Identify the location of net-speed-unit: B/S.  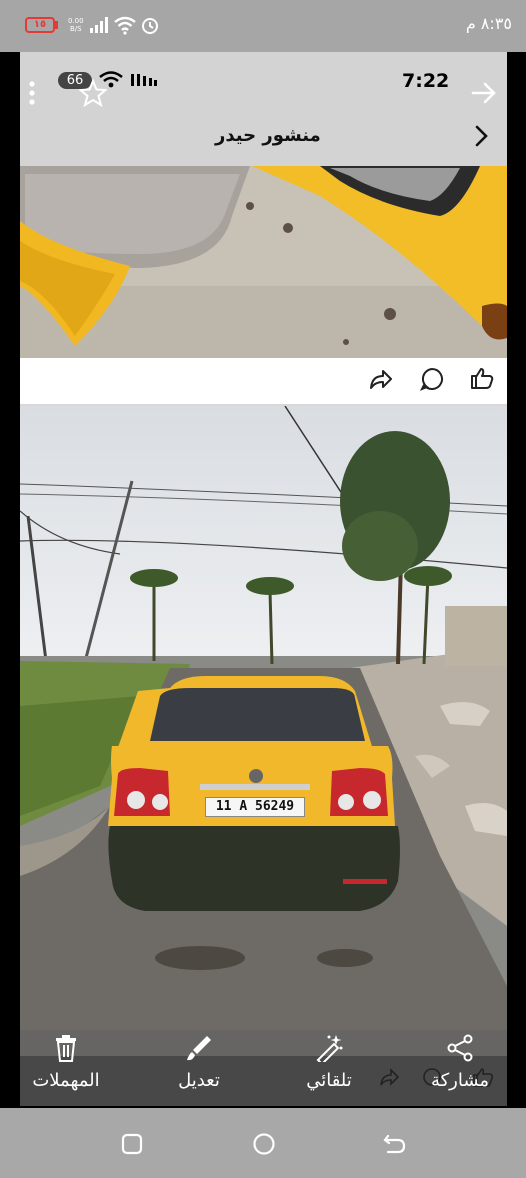
(75, 29).